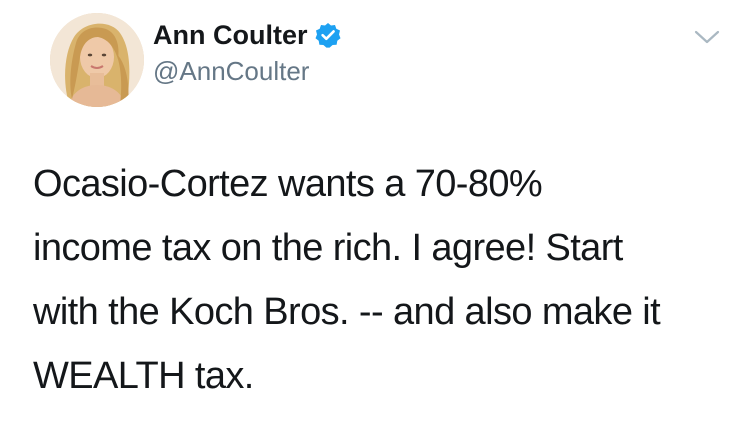 This screenshot has height=427, width=750. I want to click on profile-photo, so click(97, 60).